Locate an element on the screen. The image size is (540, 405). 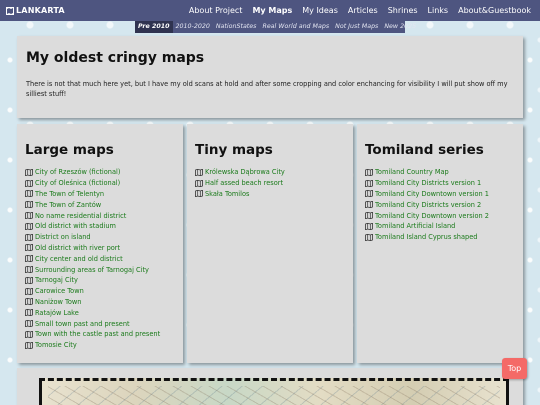
map-link: Old district with stadium is located at coordinates (75, 226).